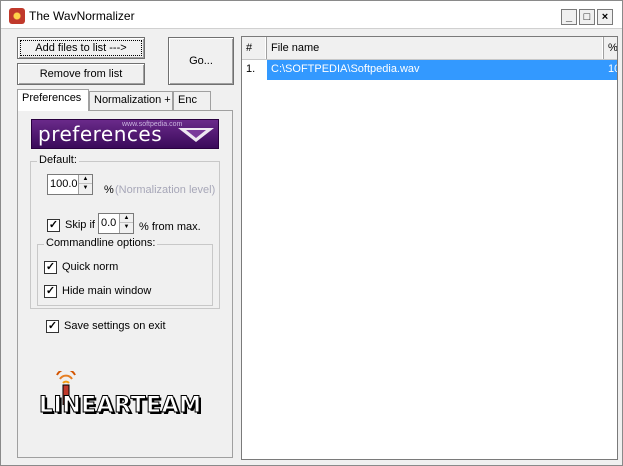 The height and width of the screenshot is (466, 623). Describe the element at coordinates (605, 17) in the screenshot. I see `close-button: ×` at that location.